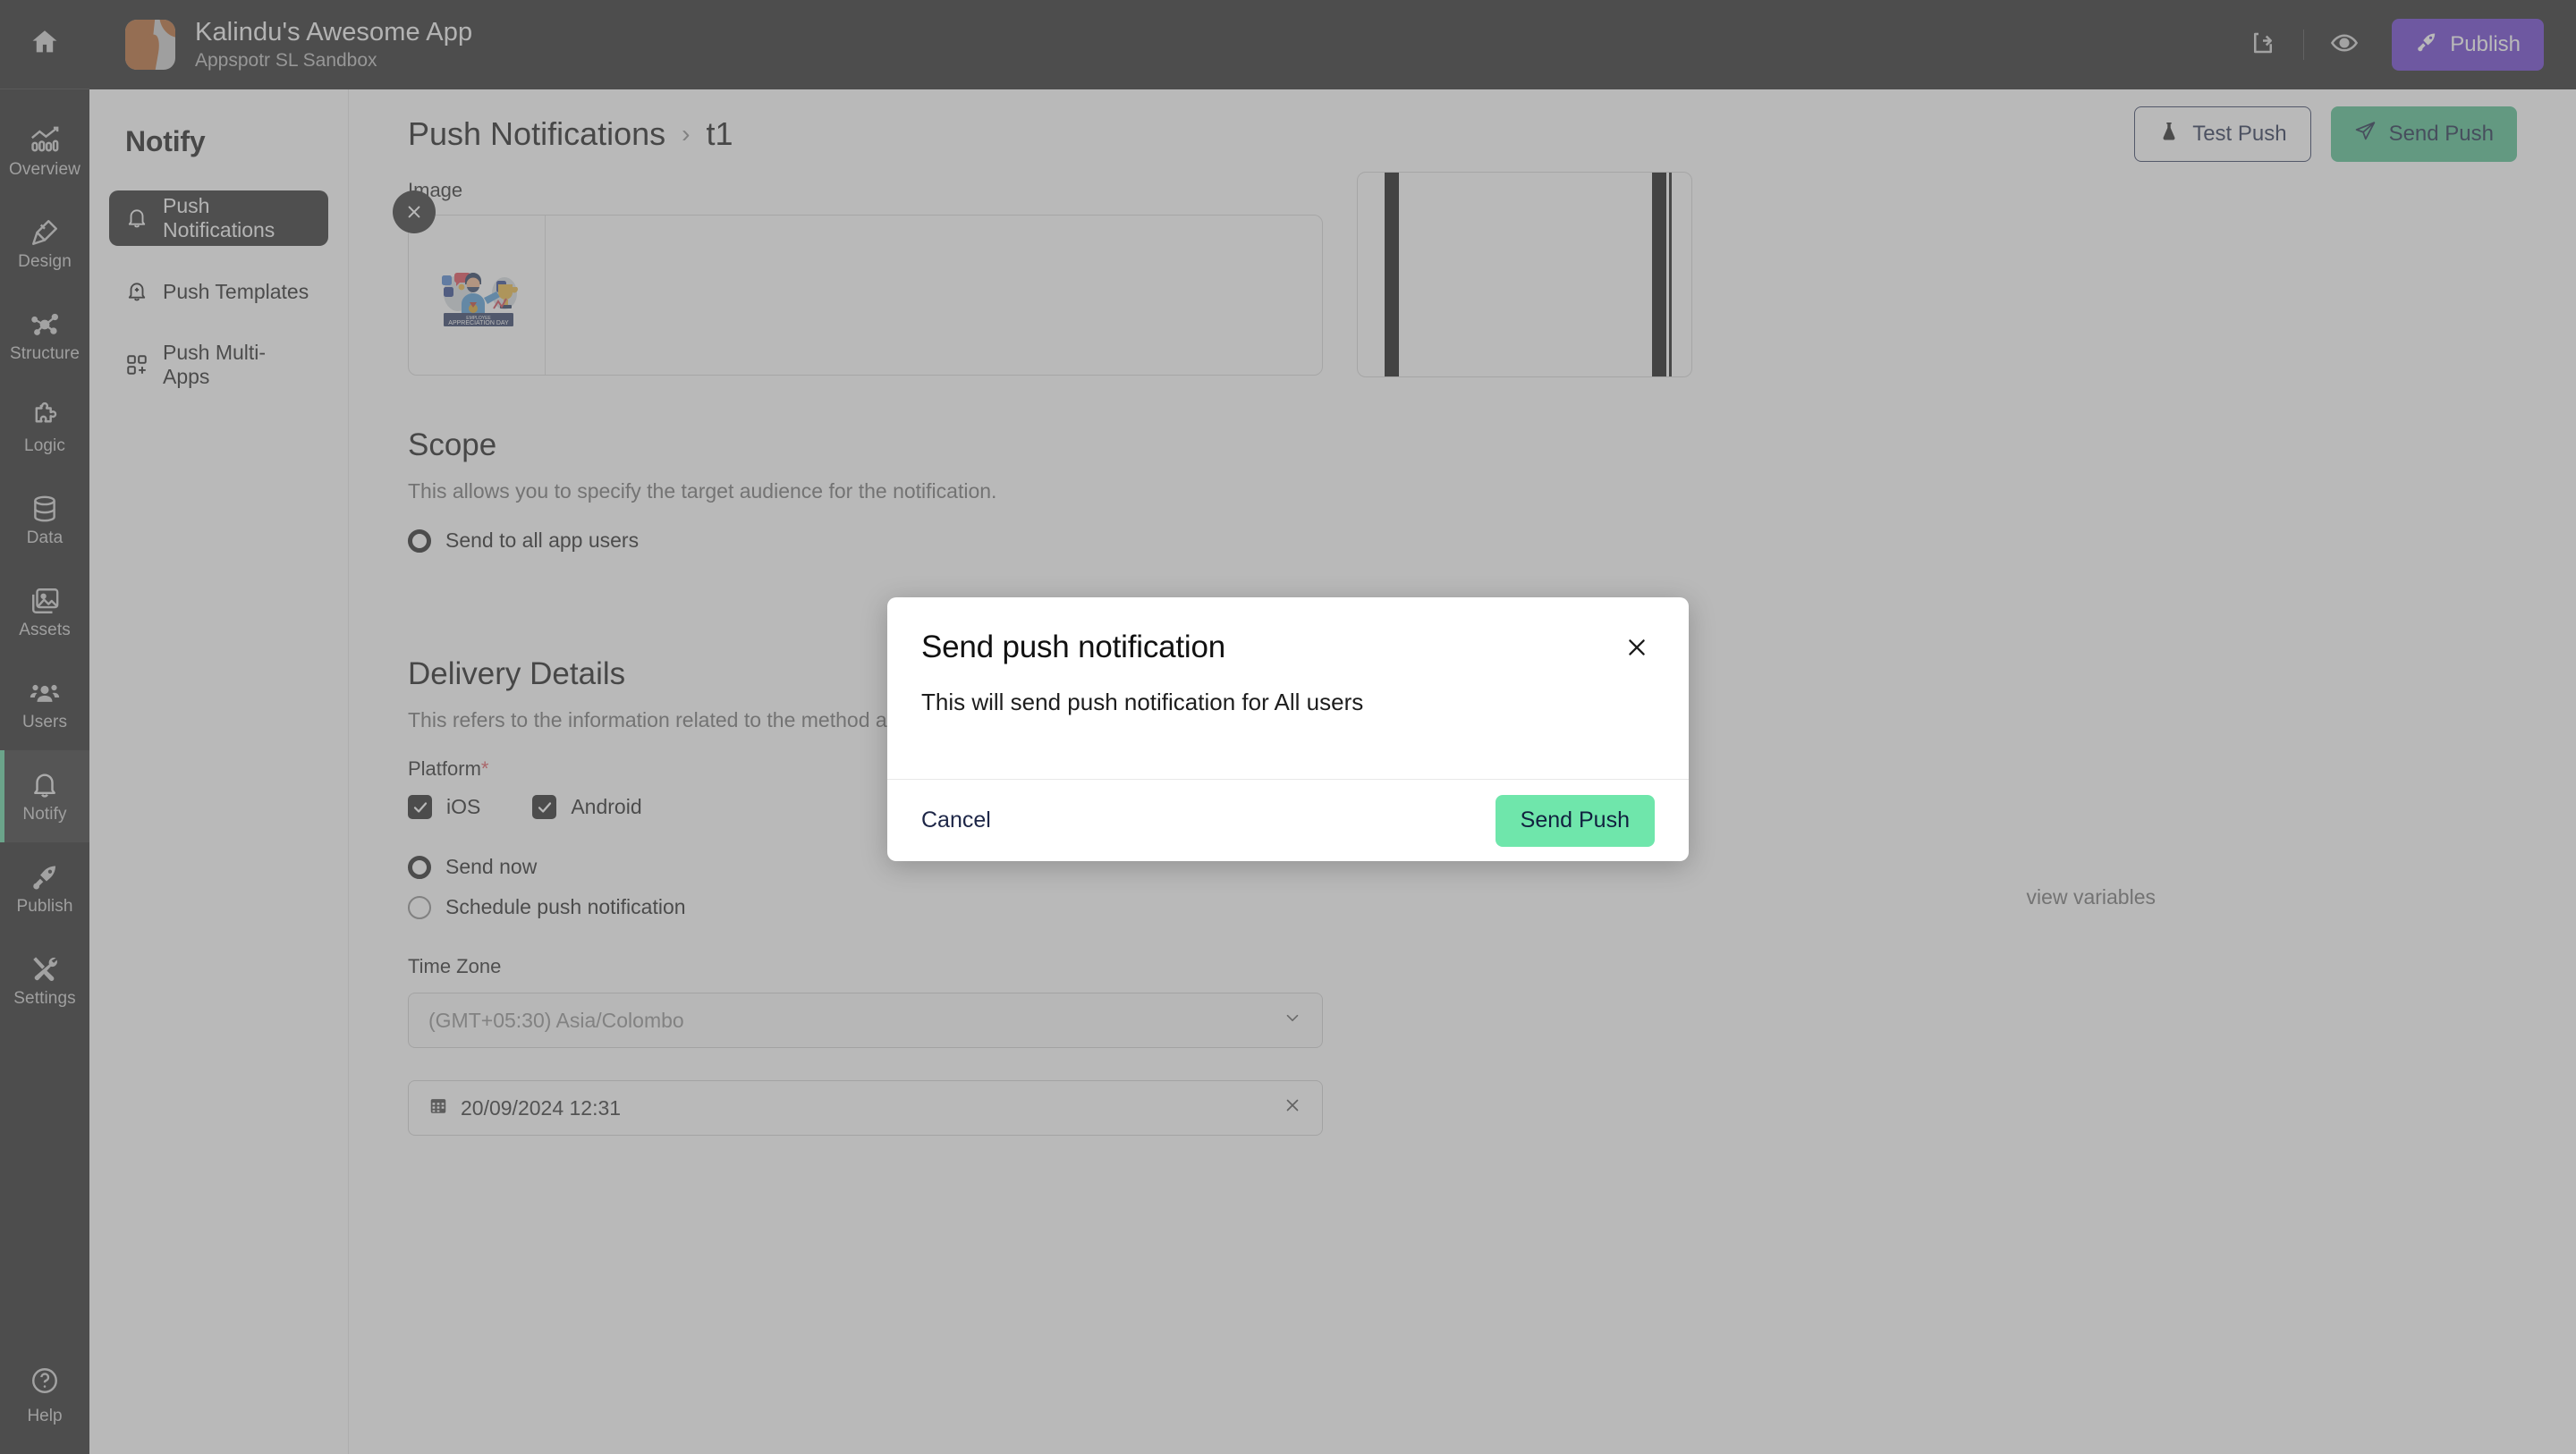 Image resolution: width=2576 pixels, height=1454 pixels. What do you see at coordinates (1073, 647) in the screenshot?
I see `dialog-title: Send push notification` at bounding box center [1073, 647].